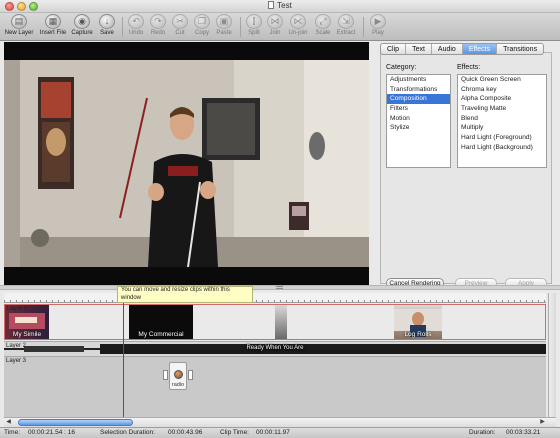  I want to click on clip-time-value: 00:00:11.97, so click(273, 432).